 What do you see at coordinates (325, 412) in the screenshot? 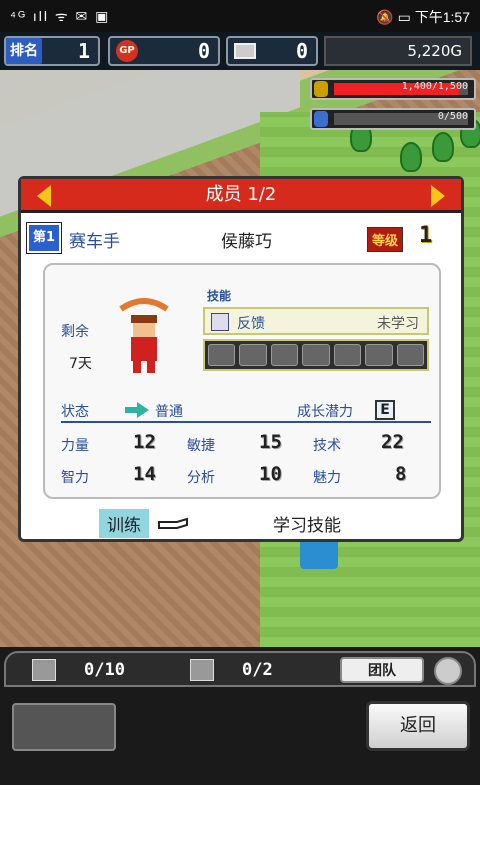
I see `growth-label: 成长潜力` at bounding box center [325, 412].